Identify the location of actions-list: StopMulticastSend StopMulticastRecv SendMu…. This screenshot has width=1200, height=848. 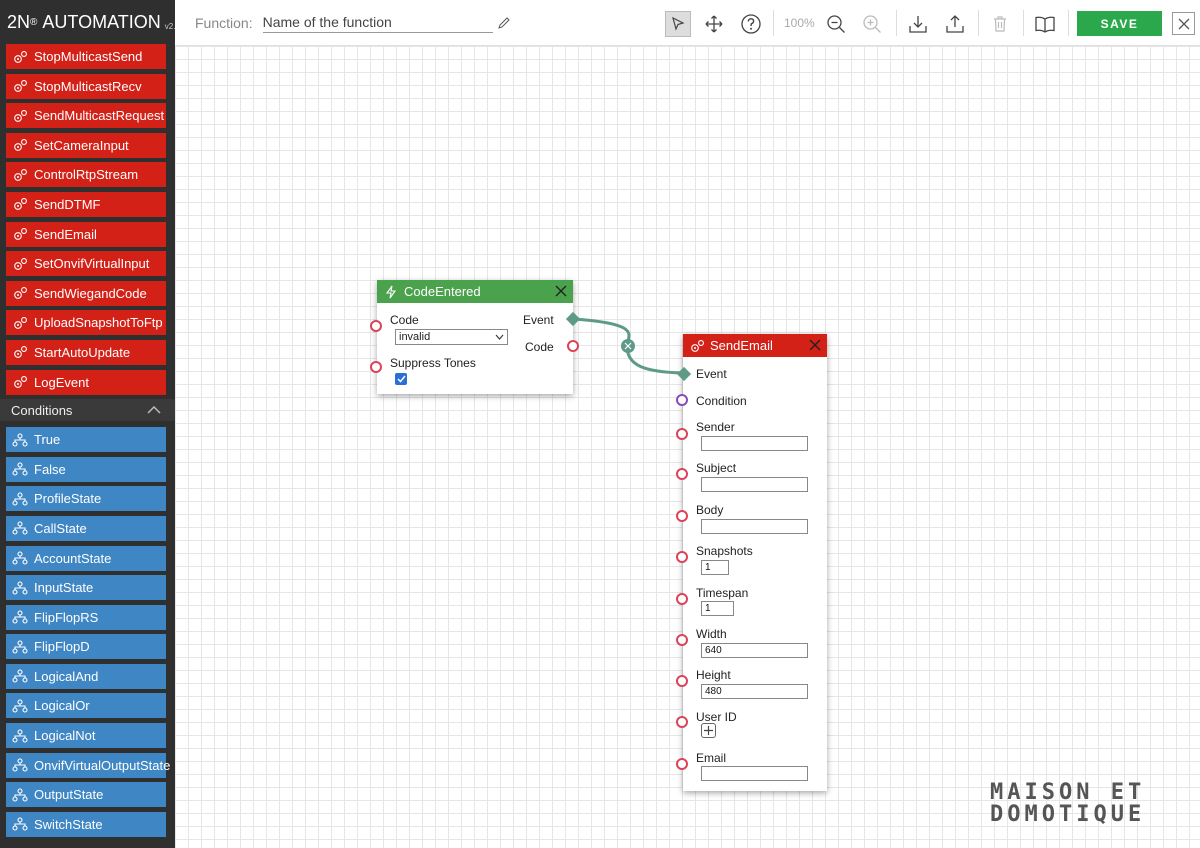
(87, 219).